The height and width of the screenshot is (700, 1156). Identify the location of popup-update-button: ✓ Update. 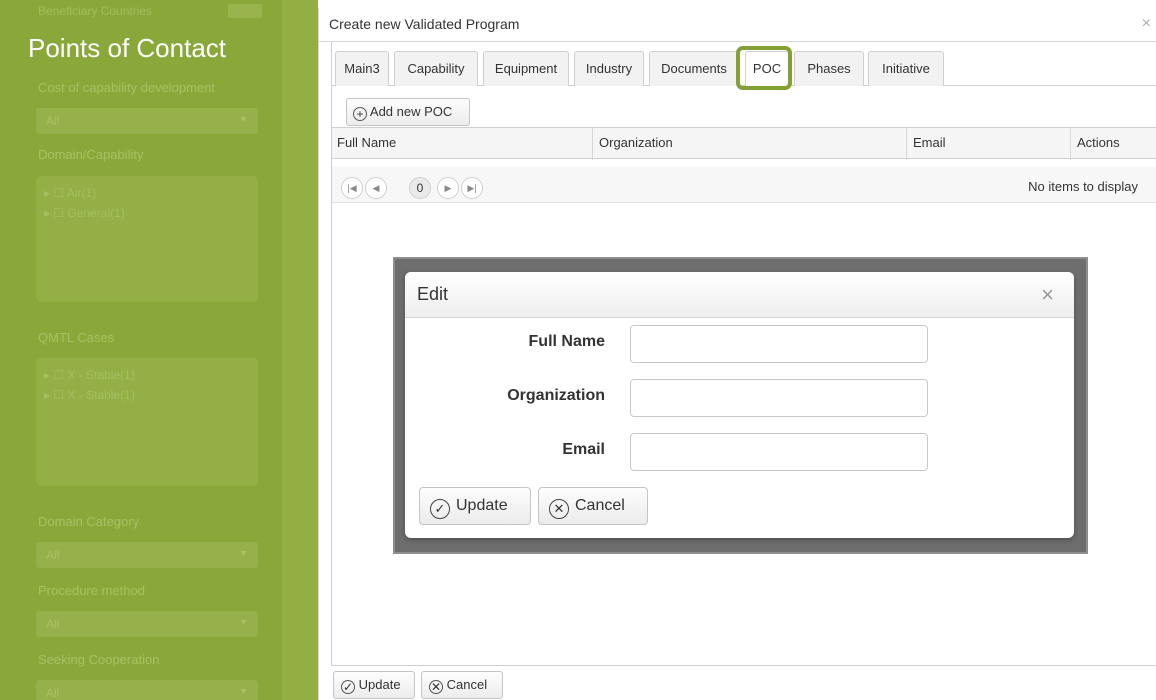
(475, 506).